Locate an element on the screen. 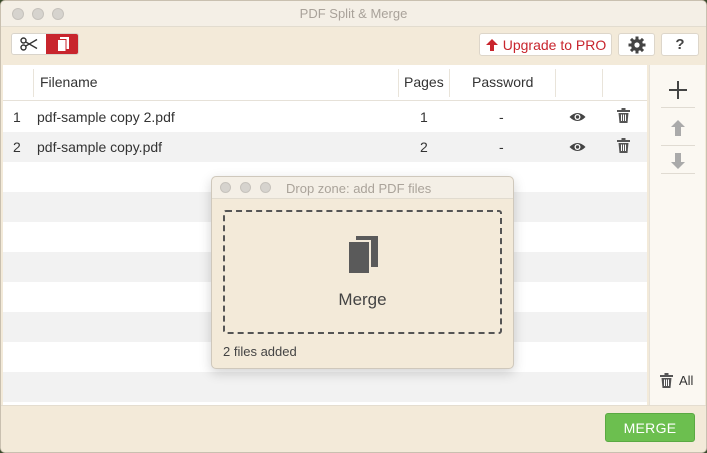 Image resolution: width=707 pixels, height=453 pixels. minimize-drop-zone-button is located at coordinates (245, 187).